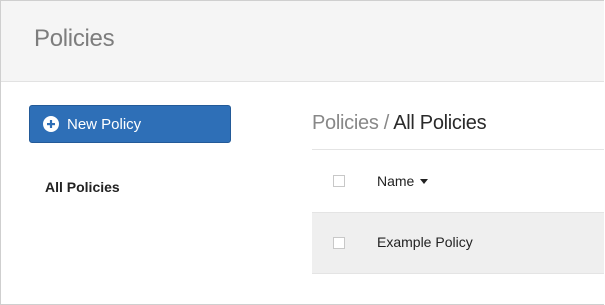  Describe the element at coordinates (458, 181) in the screenshot. I see `table-header-row: Name` at that location.